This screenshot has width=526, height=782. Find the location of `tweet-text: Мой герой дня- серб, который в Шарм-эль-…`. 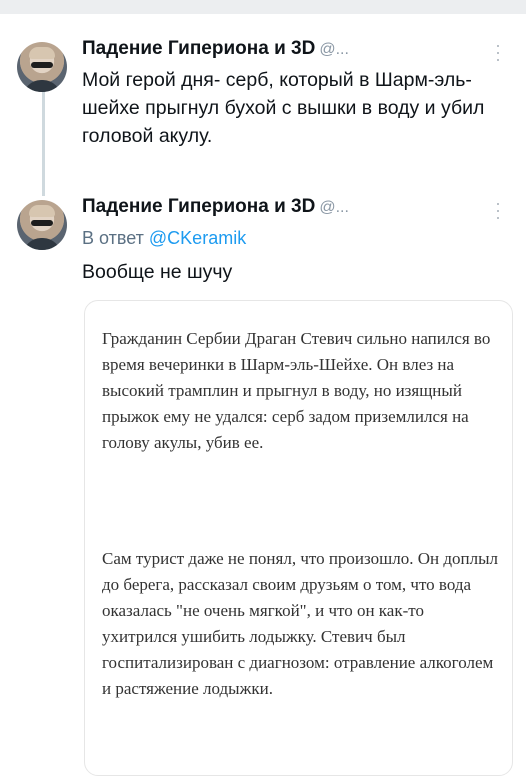

tweet-text: Мой герой дня- серб, который в Шарм-эль-… is located at coordinates (283, 108).